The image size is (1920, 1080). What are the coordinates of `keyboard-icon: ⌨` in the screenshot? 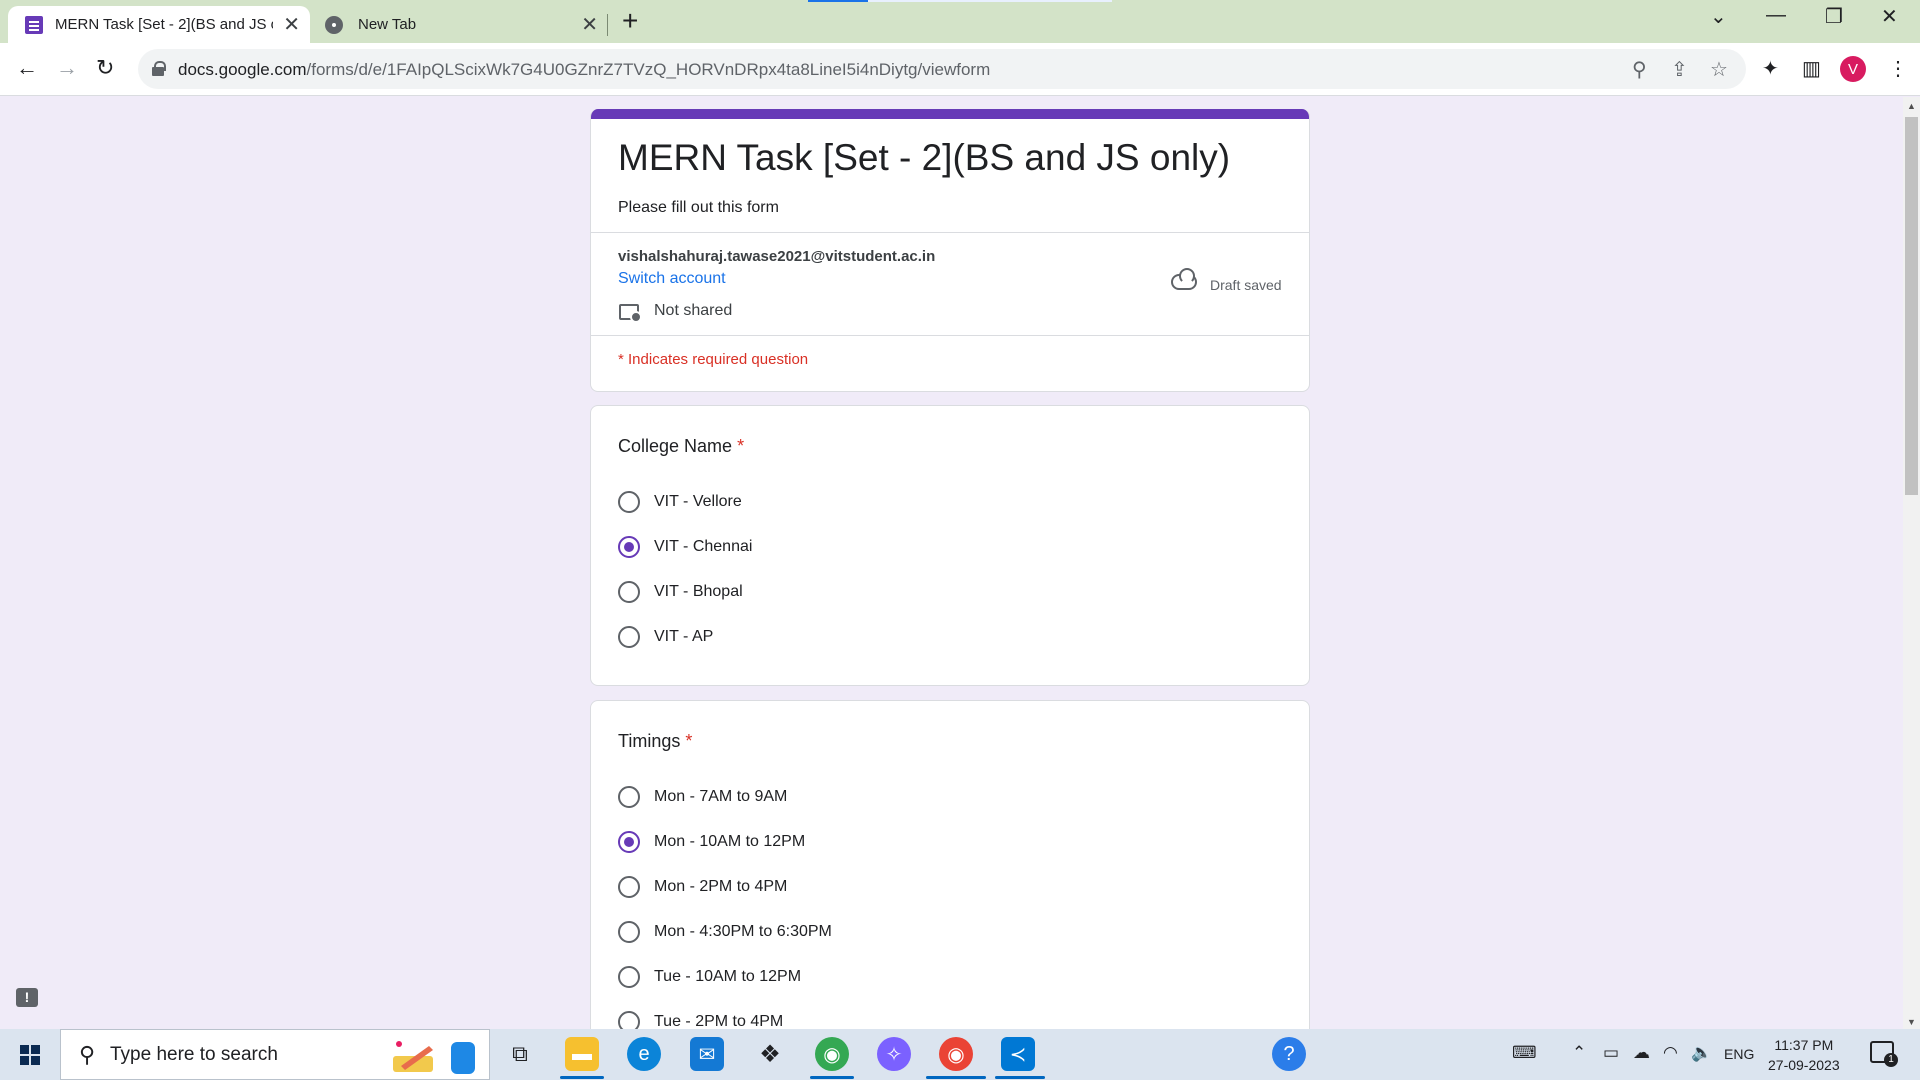 It's located at (1524, 1053).